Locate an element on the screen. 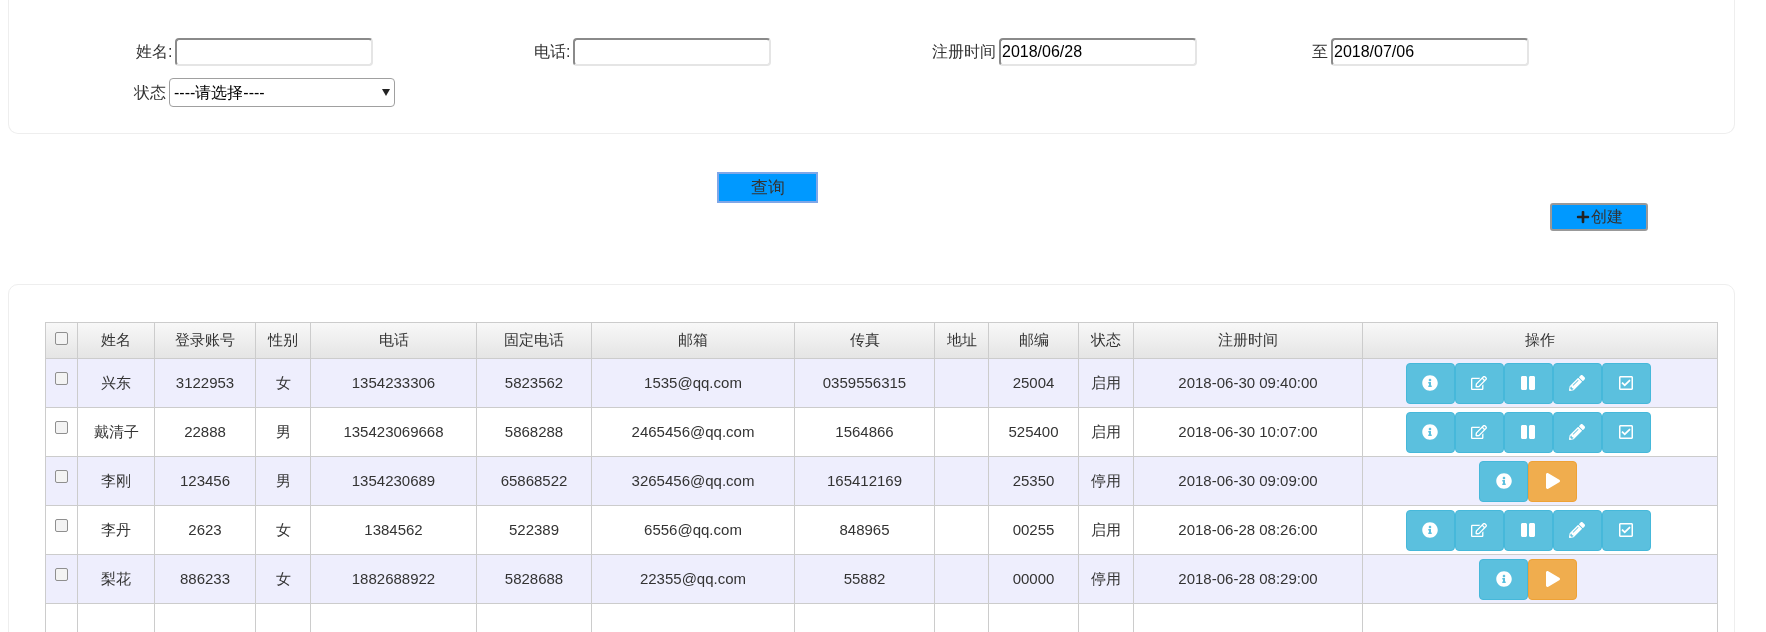 This screenshot has height=632, width=1766. table-cell: 25350 is located at coordinates (1033, 481).